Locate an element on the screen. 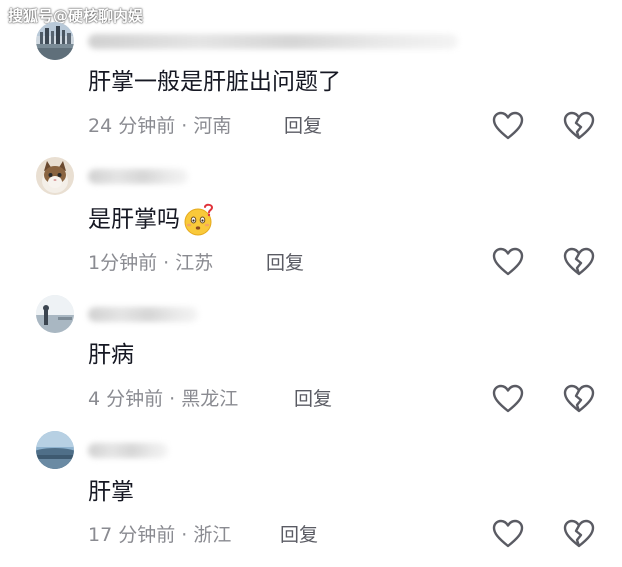 The image size is (622, 567). comment-text-content: 是肝掌吗 is located at coordinates (134, 219).